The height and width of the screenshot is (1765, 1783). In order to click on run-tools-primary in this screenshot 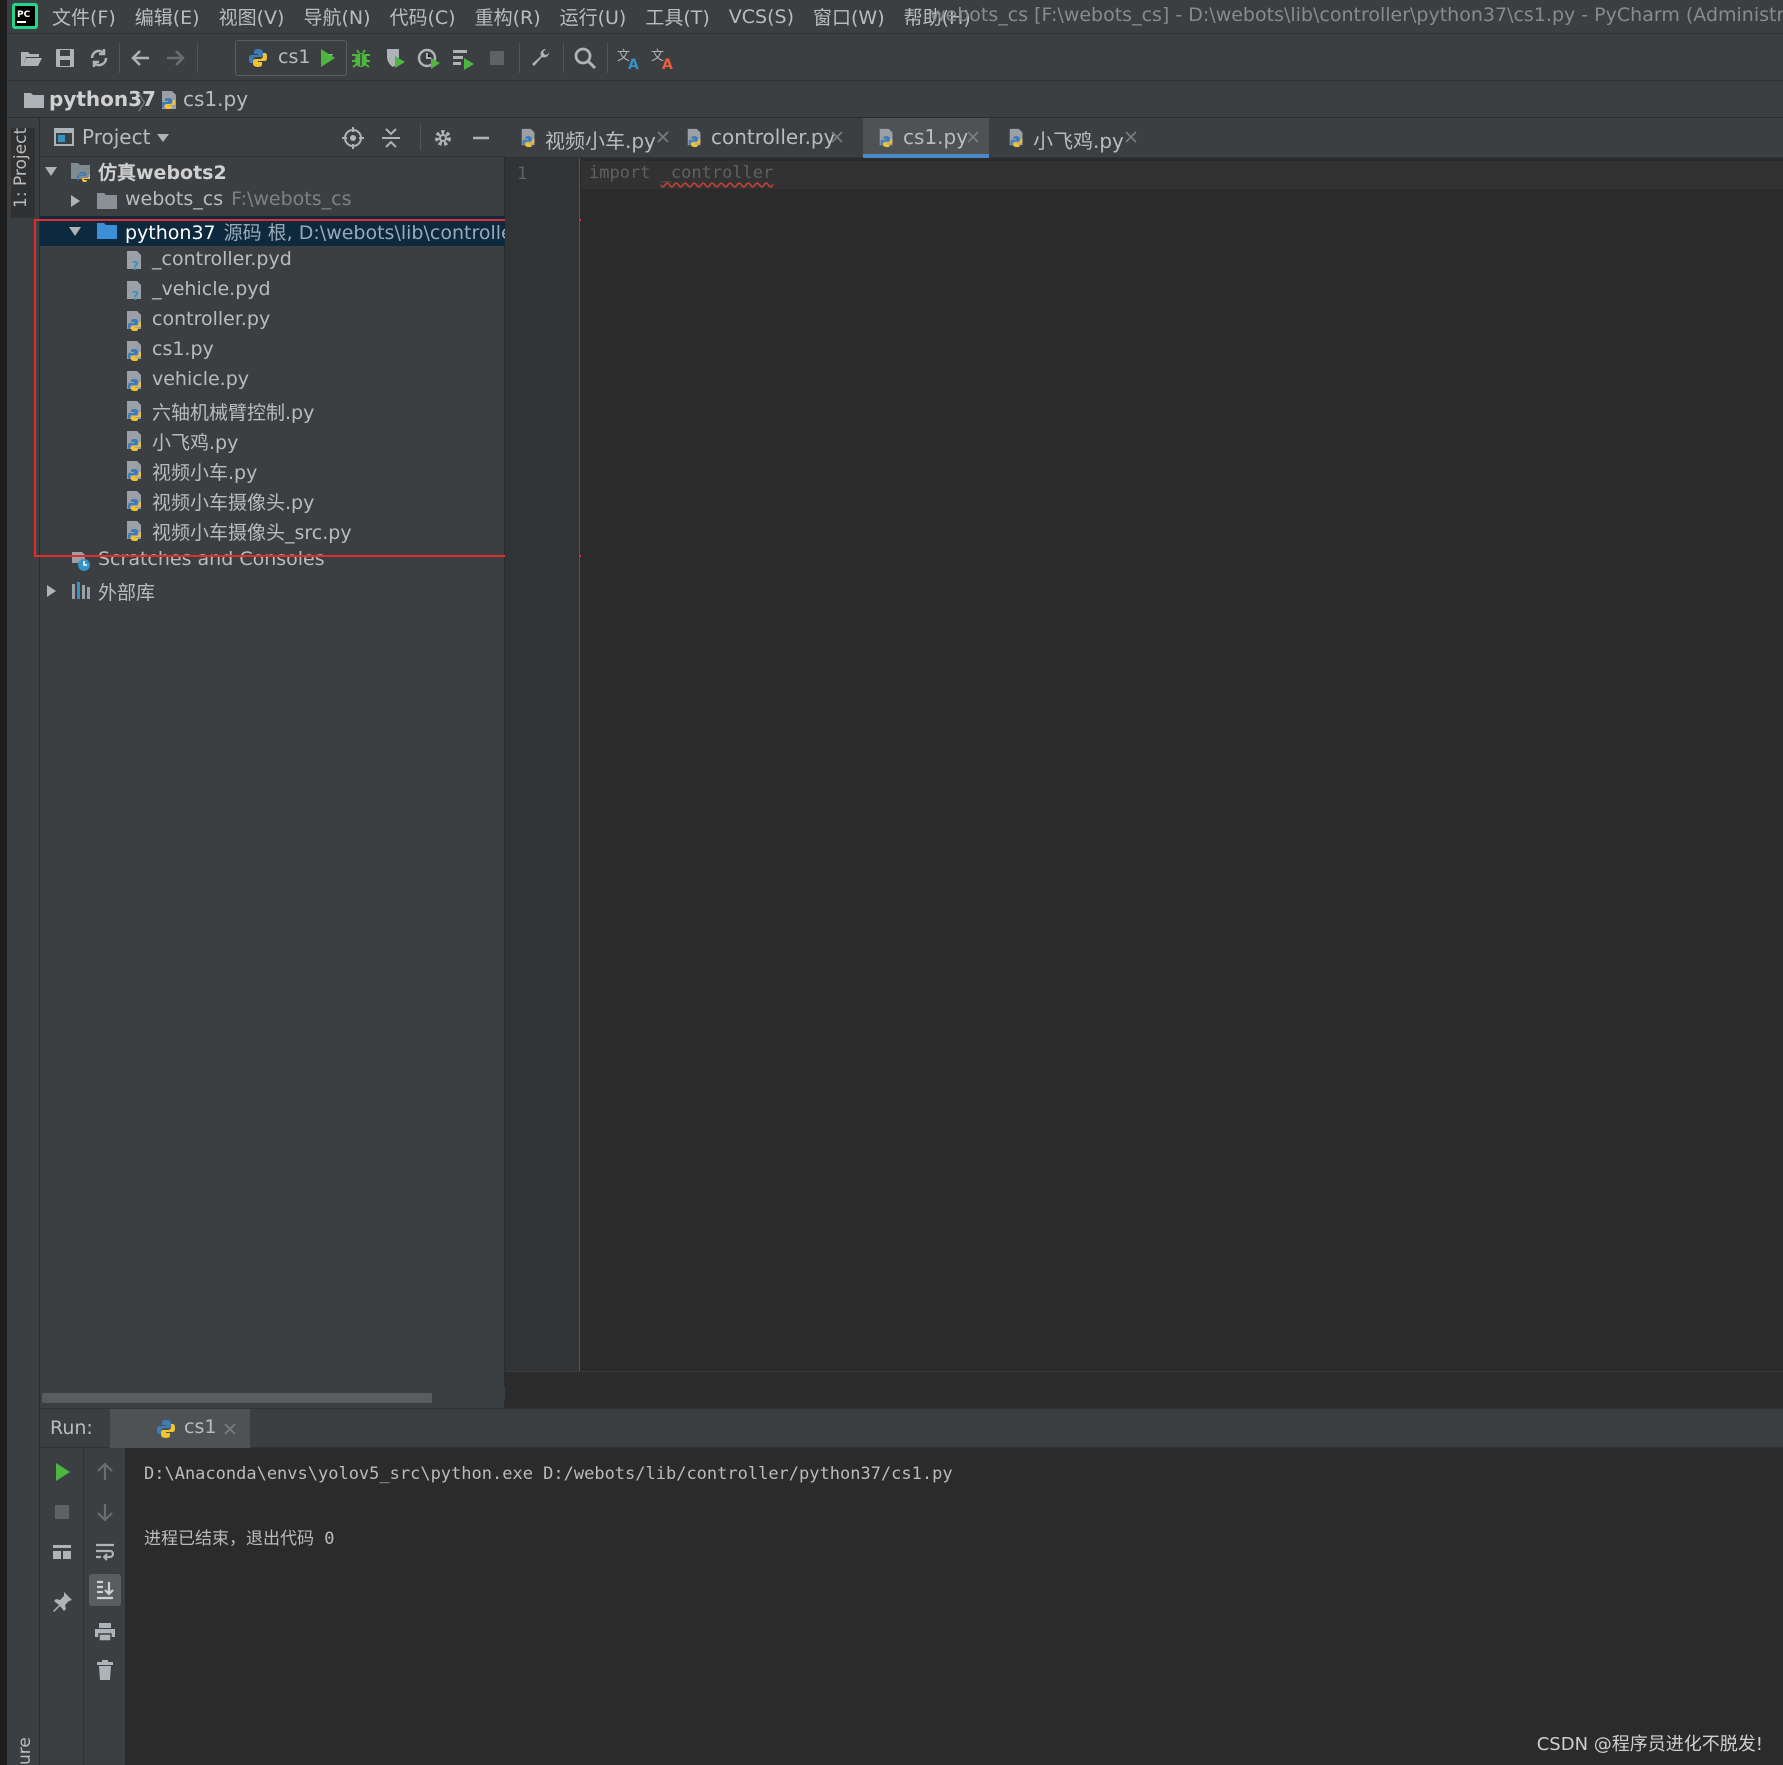, I will do `click(62, 1606)`.